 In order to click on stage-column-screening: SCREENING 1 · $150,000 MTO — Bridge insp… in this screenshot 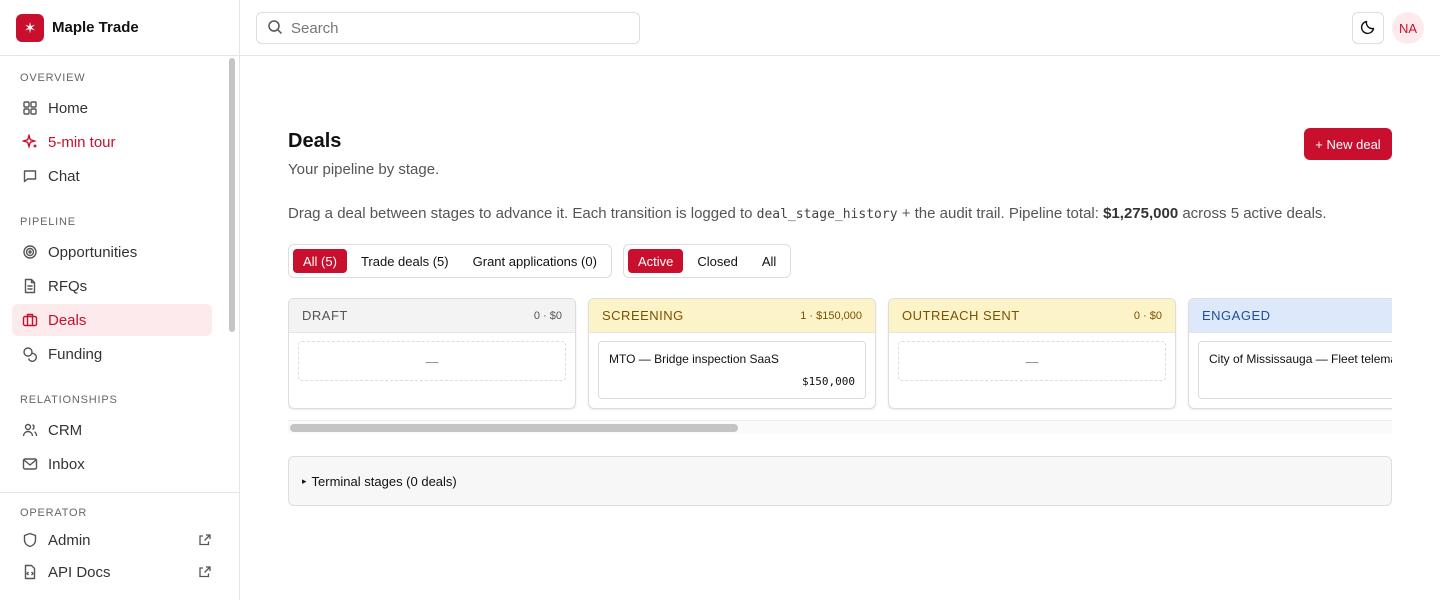, I will do `click(732, 353)`.